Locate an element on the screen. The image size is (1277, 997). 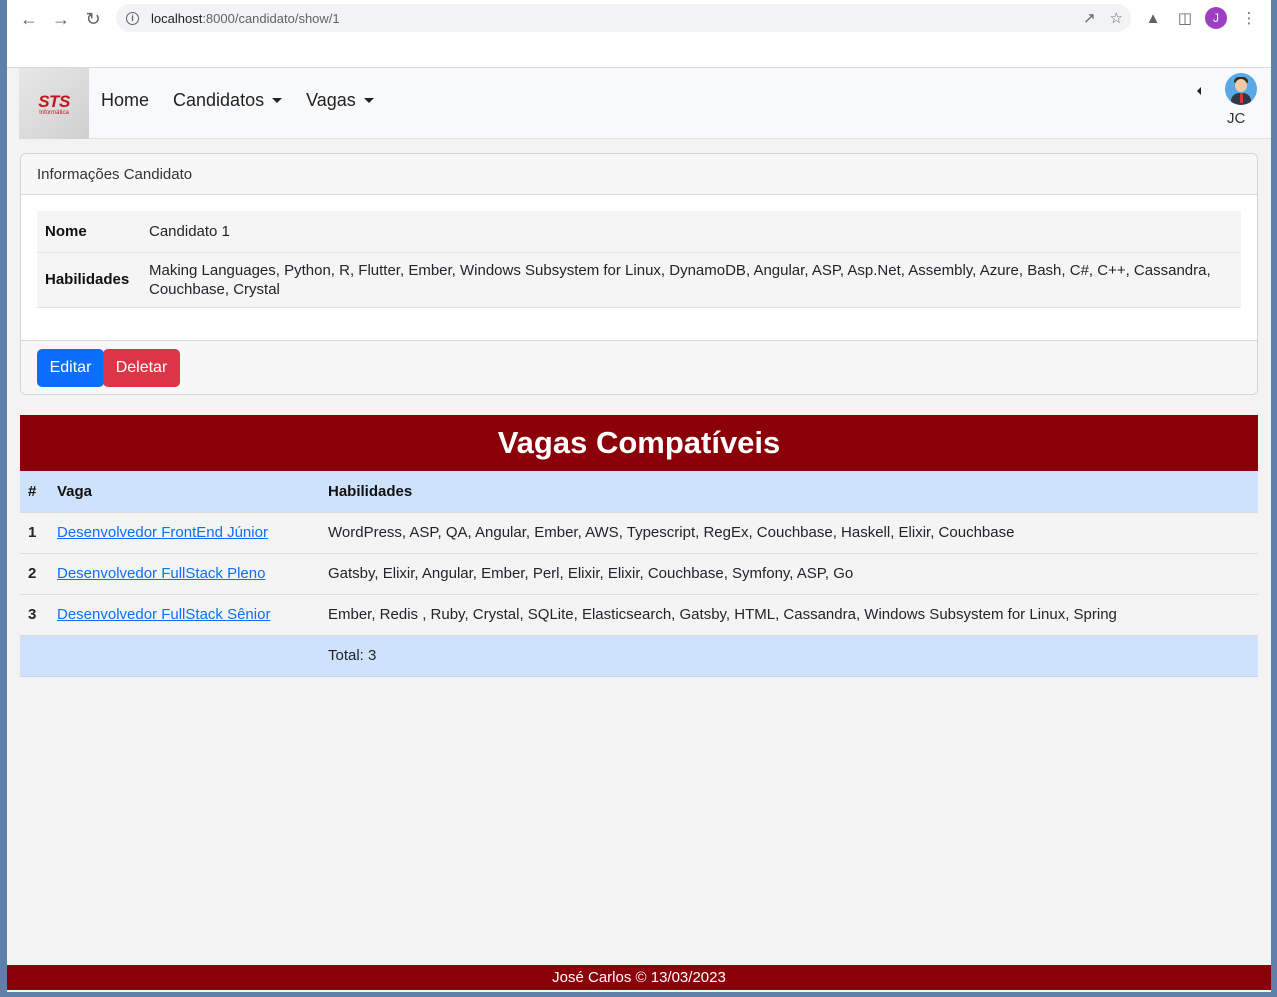
user-avatar-icon is located at coordinates (1241, 89).